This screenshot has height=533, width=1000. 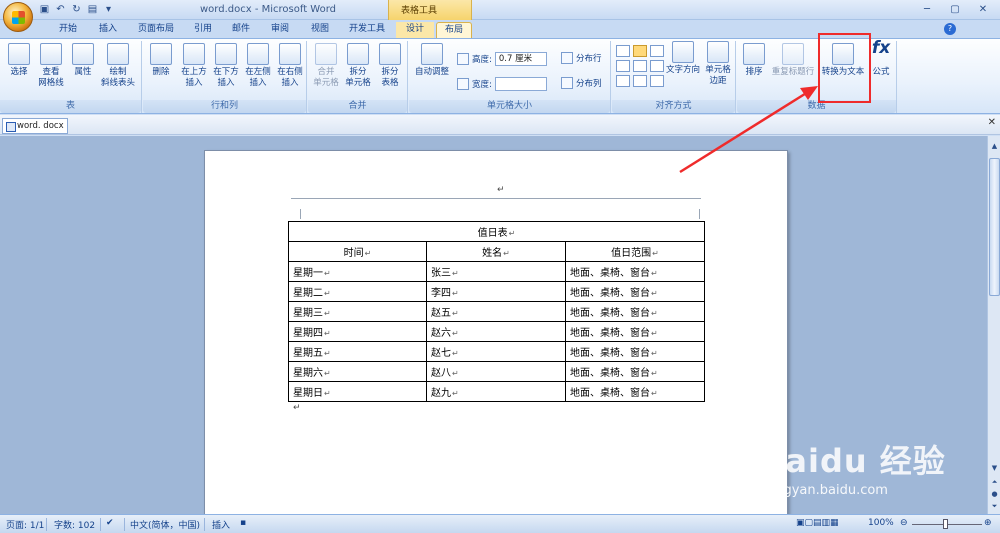 What do you see at coordinates (92, 9) in the screenshot?
I see `print-preview-icon: ▤` at bounding box center [92, 9].